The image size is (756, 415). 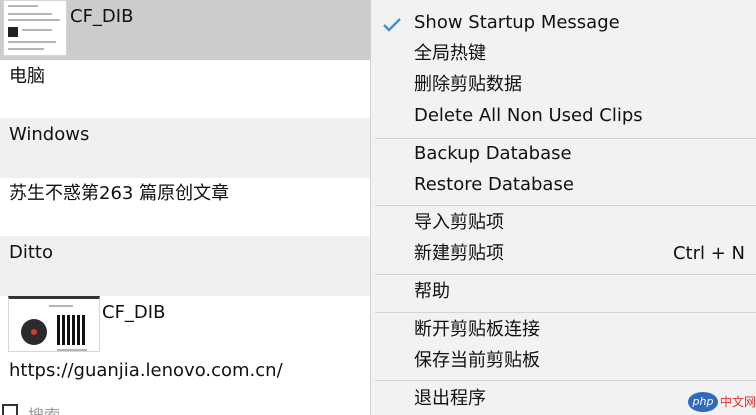 I want to click on check-icon, so click(x=392, y=25).